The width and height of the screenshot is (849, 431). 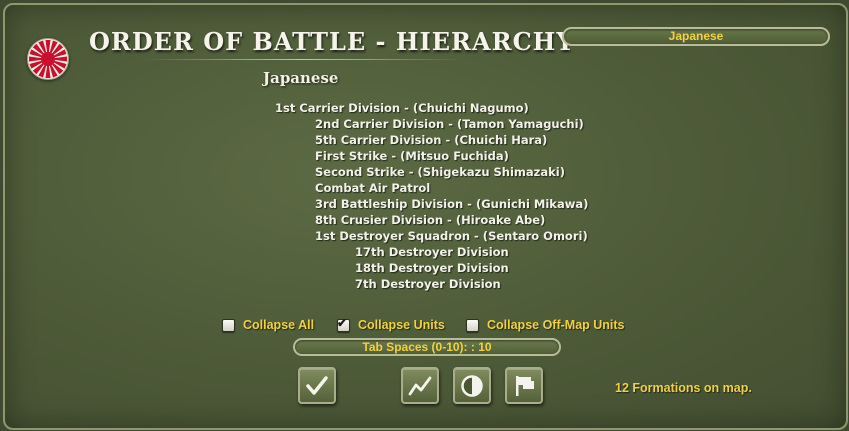 What do you see at coordinates (432, 252) in the screenshot?
I see `formation-item: 17th Destroyer Division` at bounding box center [432, 252].